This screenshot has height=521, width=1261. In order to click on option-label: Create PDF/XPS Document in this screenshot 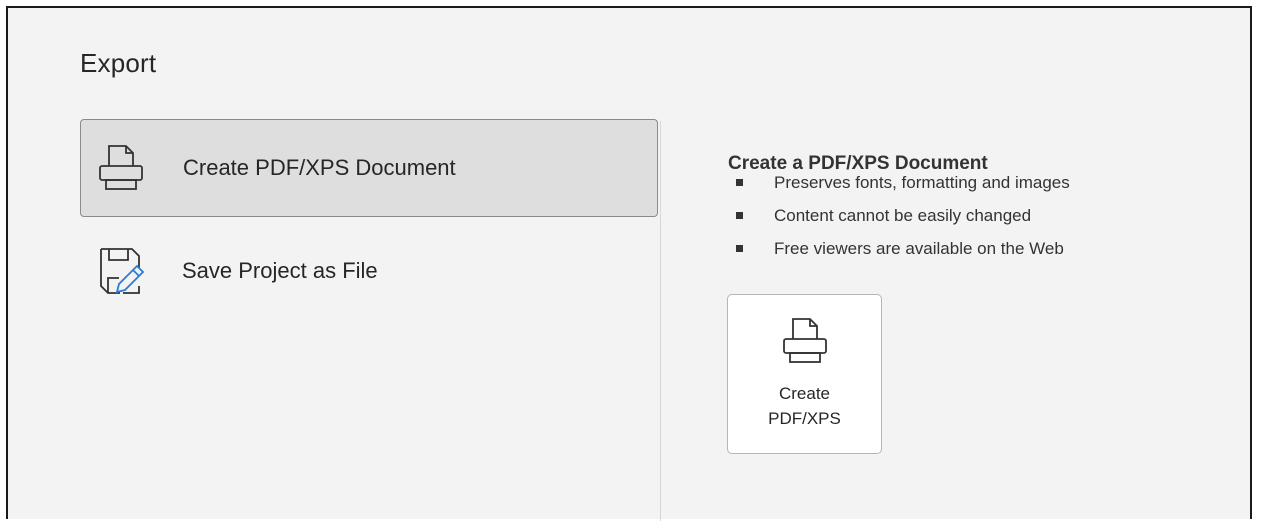, I will do `click(319, 167)`.